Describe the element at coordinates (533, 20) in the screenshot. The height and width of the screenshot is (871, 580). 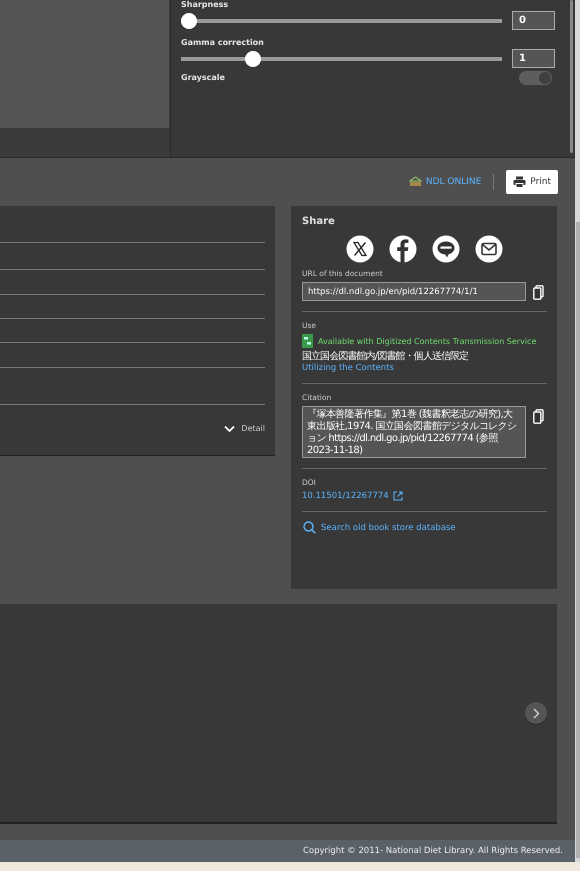
I see `number-field: 0` at that location.